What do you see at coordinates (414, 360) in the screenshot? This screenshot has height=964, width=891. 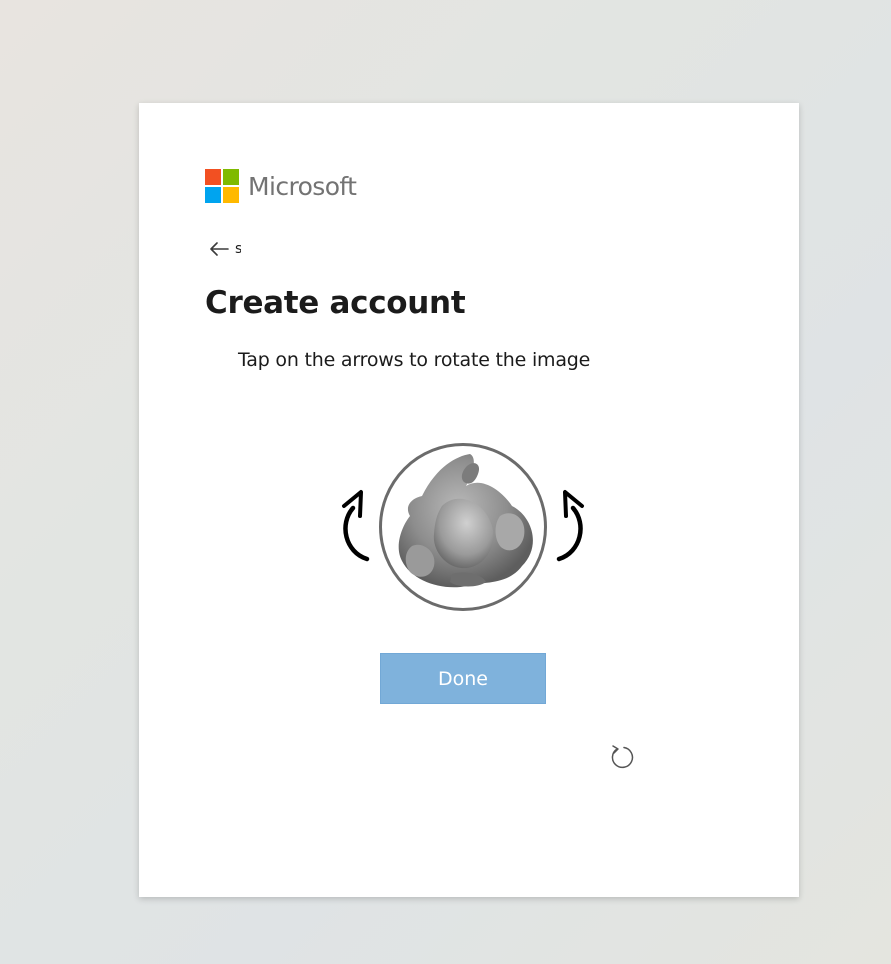 I see `instruction-text: Tap on the arrows to rotate the image` at bounding box center [414, 360].